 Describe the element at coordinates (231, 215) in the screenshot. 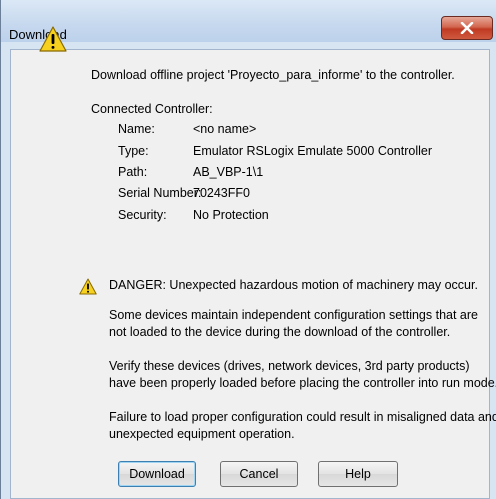

I see `security-value: No Protection` at that location.